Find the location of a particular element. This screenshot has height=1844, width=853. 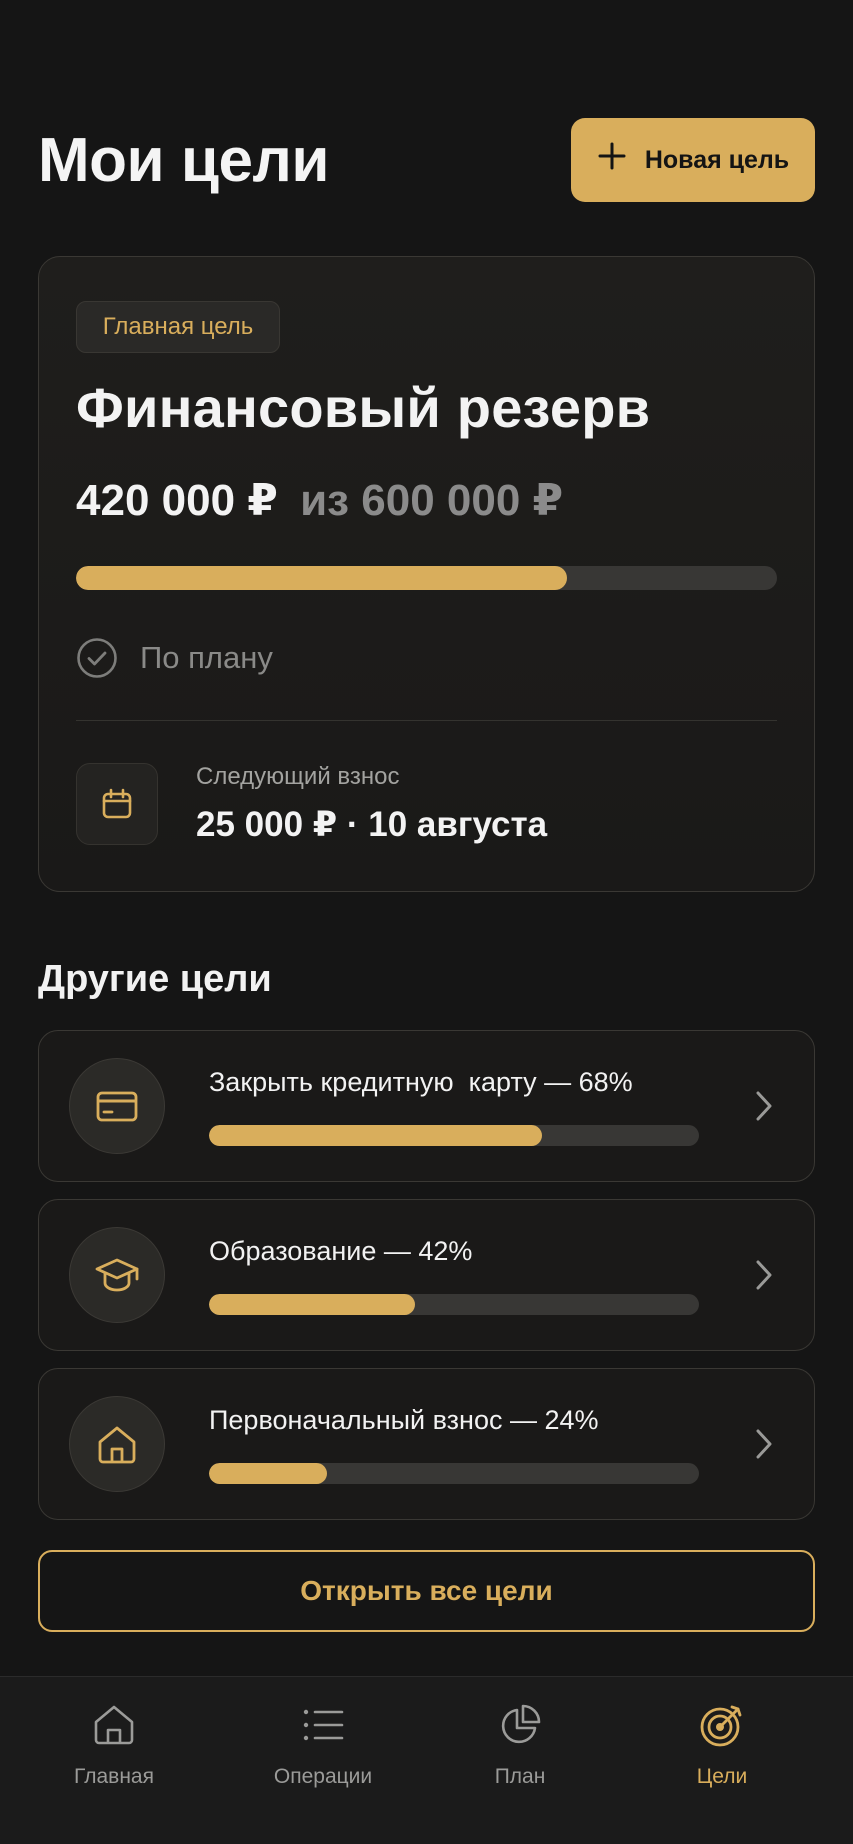

amount-current: 420 000 ₽ is located at coordinates (177, 500).